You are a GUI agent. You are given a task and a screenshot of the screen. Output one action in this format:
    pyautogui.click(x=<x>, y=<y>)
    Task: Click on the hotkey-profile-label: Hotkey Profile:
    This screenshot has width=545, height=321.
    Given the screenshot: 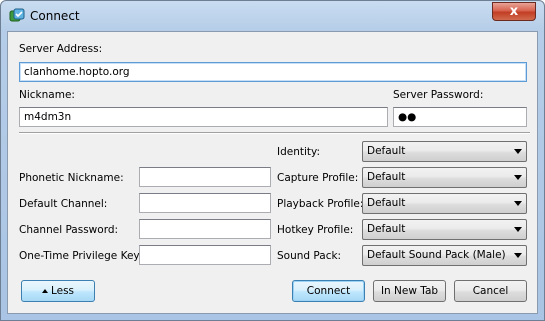 What is the action you would take?
    pyautogui.click(x=315, y=230)
    